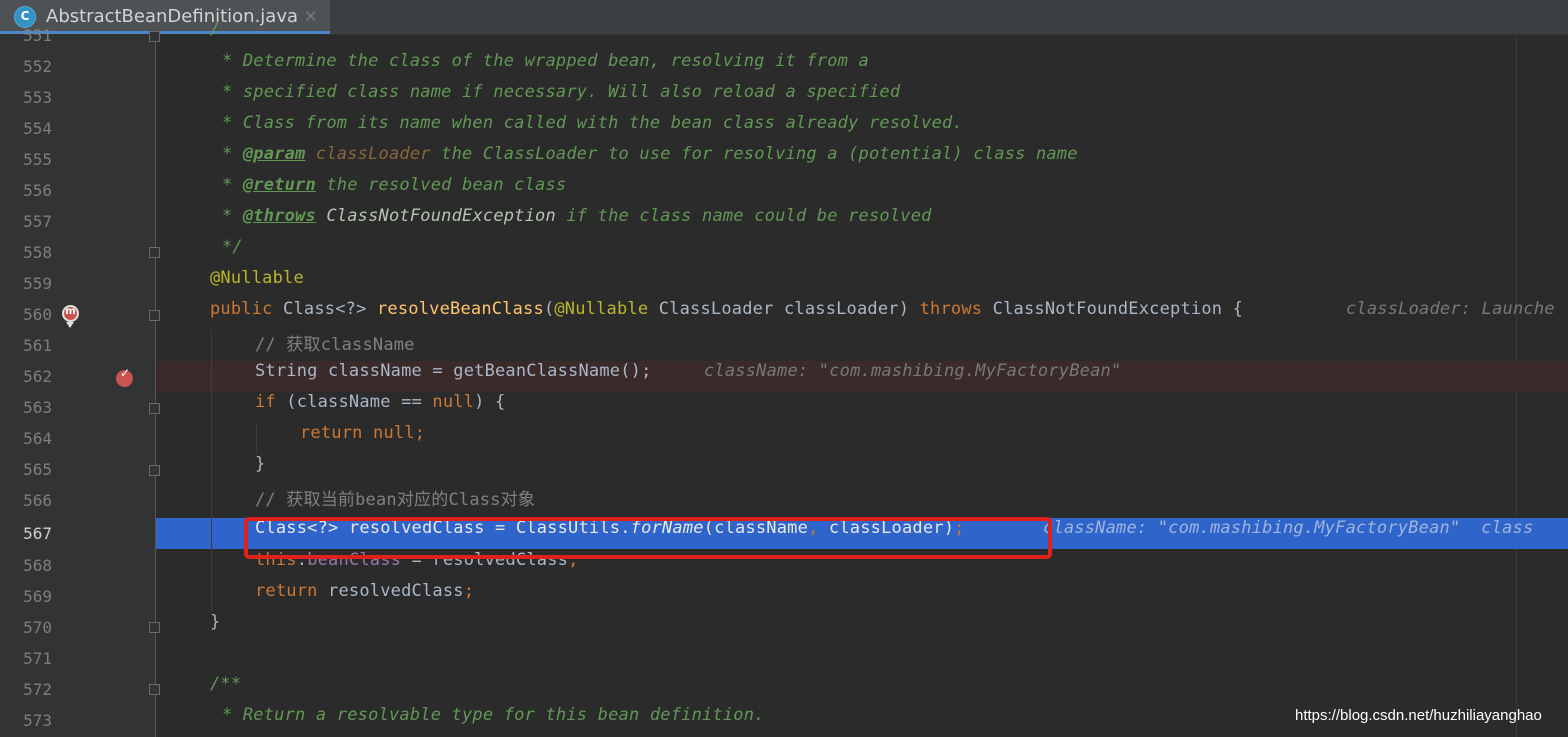 This screenshot has height=737, width=1568. I want to click on line-number: 561, so click(37, 345).